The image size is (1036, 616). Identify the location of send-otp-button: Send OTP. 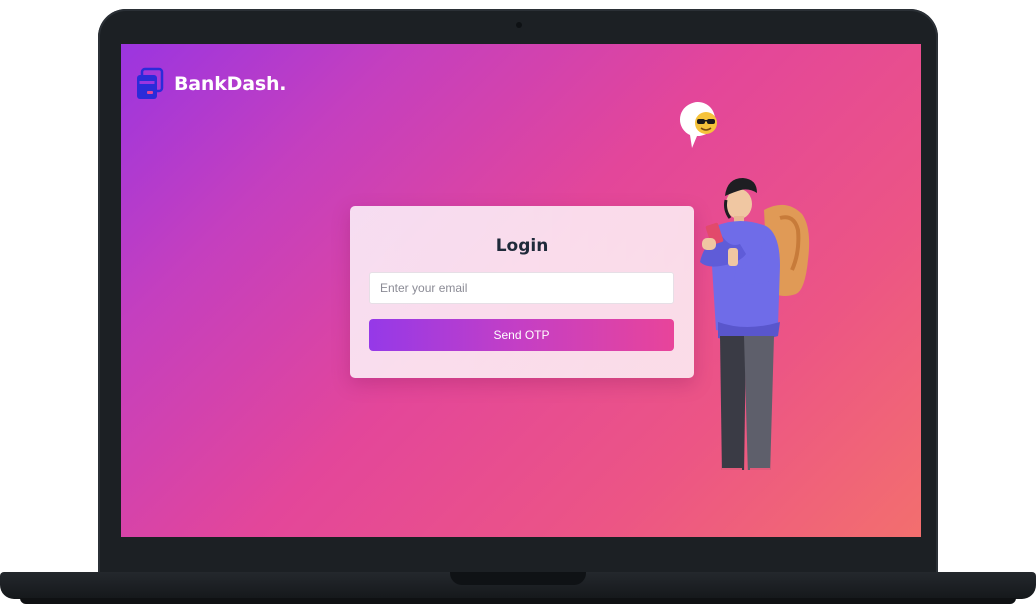
(521, 335).